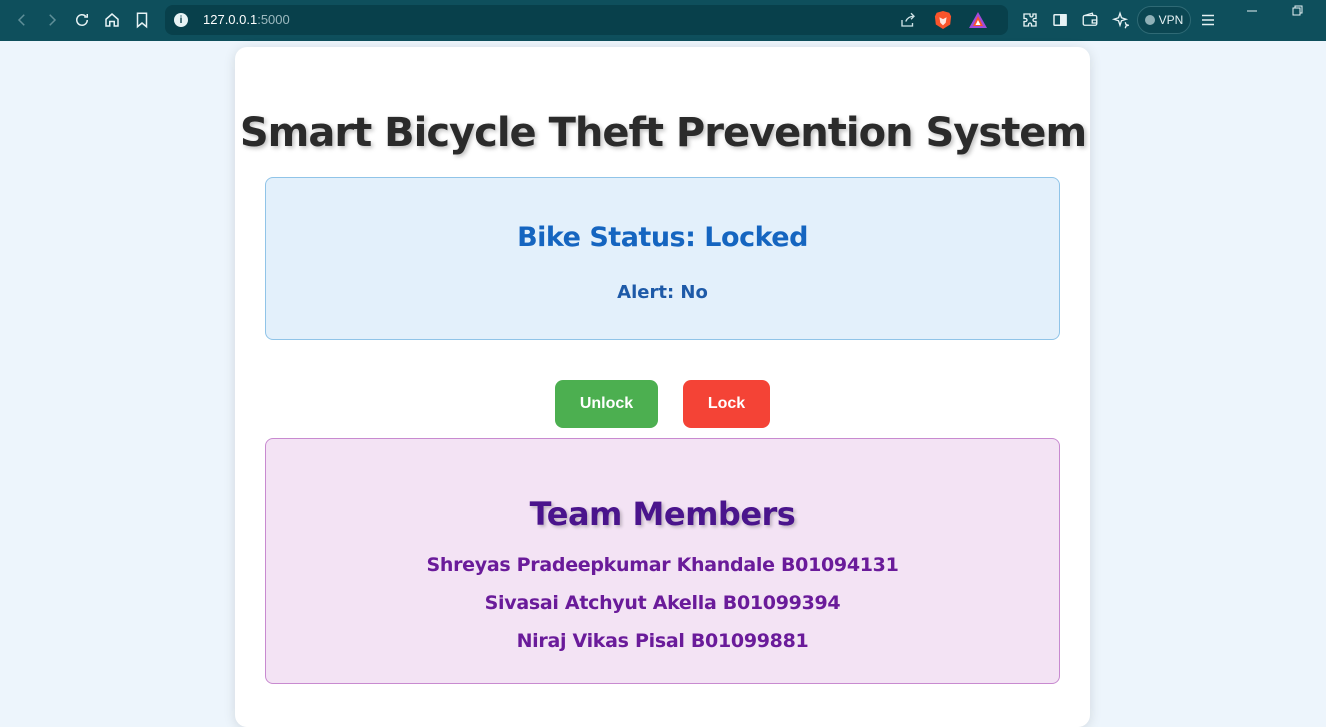 The width and height of the screenshot is (1326, 727). What do you see at coordinates (142, 20) in the screenshot?
I see `bookmark-icon` at bounding box center [142, 20].